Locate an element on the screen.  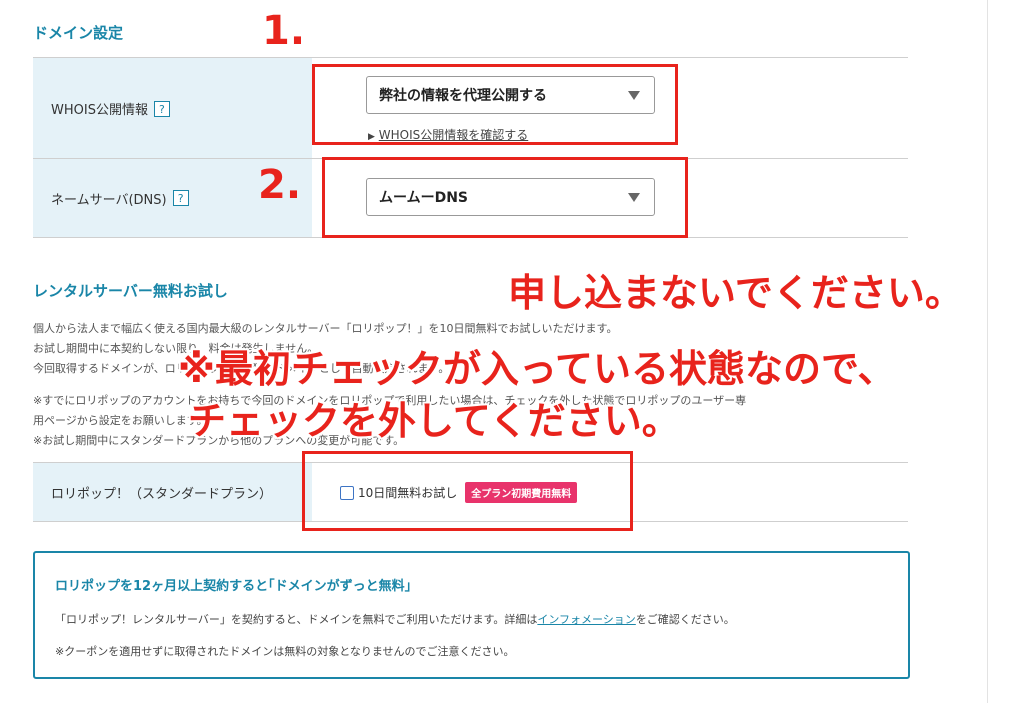
annotation-dont-apply: 申し込まないでください。 is located at coordinates (735, 293).